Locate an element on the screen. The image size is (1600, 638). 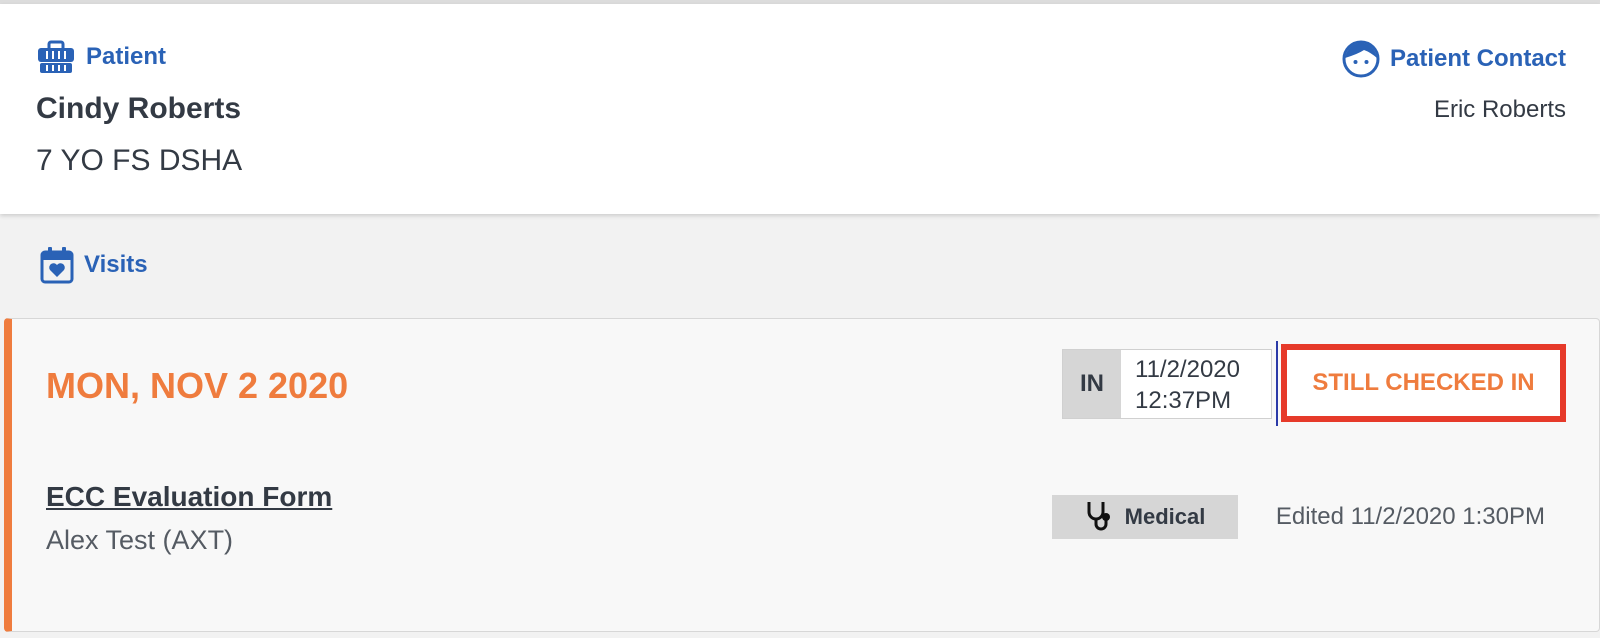
patient-description: 7 YO FS DSHA is located at coordinates (139, 160).